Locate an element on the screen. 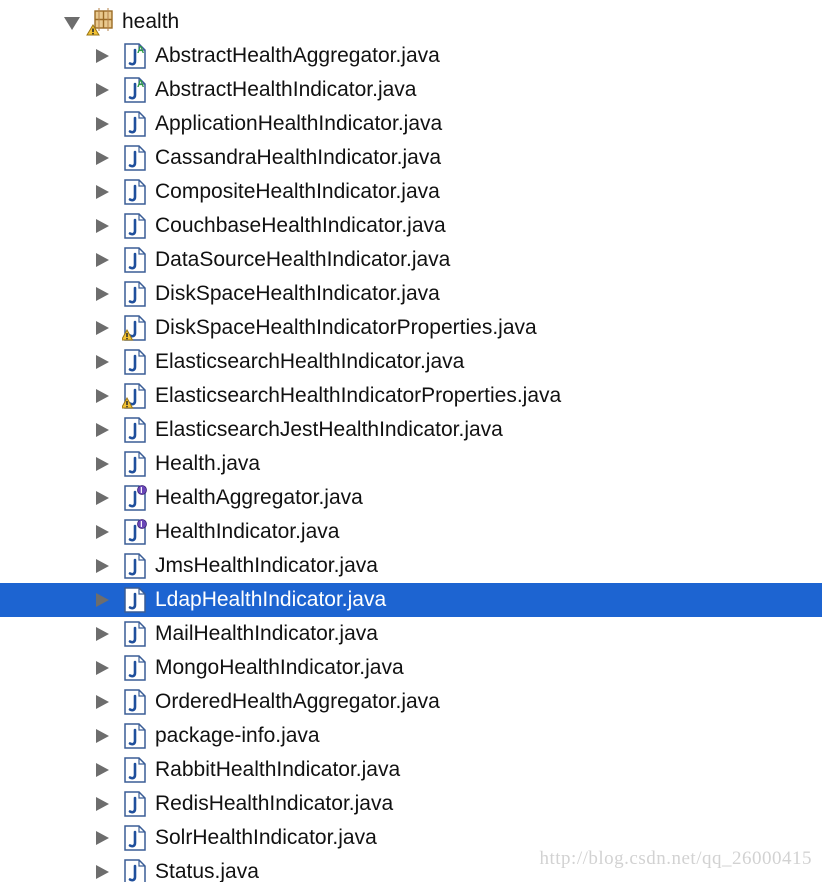 The width and height of the screenshot is (822, 882). tree-item-file: OrderedHealthAggregator.java is located at coordinates (411, 702).